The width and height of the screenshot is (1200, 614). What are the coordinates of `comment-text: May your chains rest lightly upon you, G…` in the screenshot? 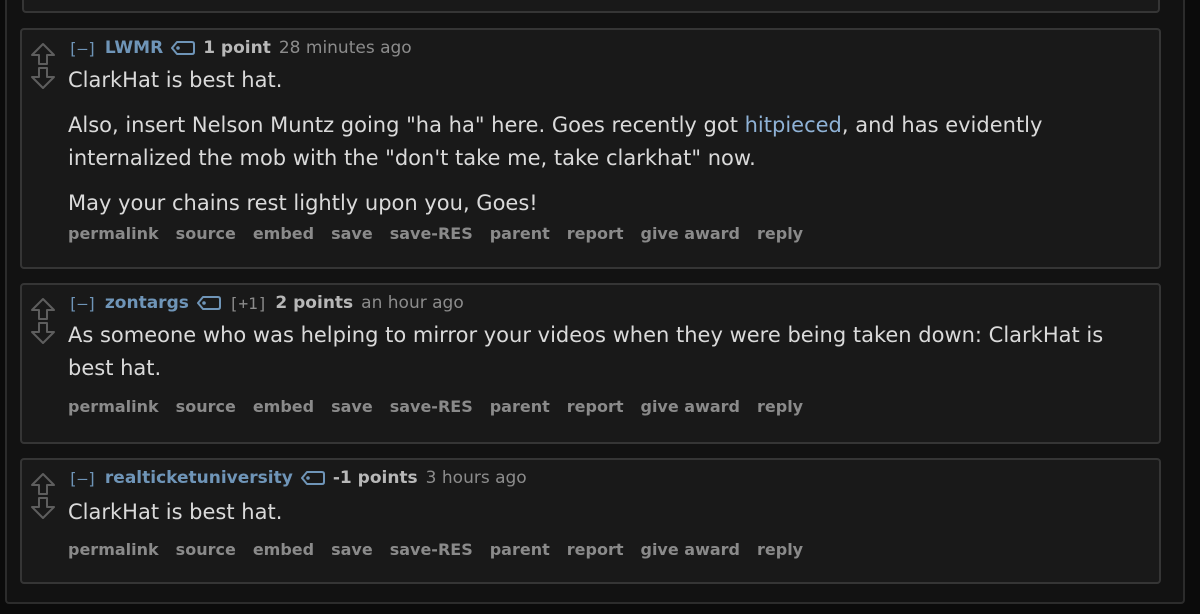 It's located at (303, 203).